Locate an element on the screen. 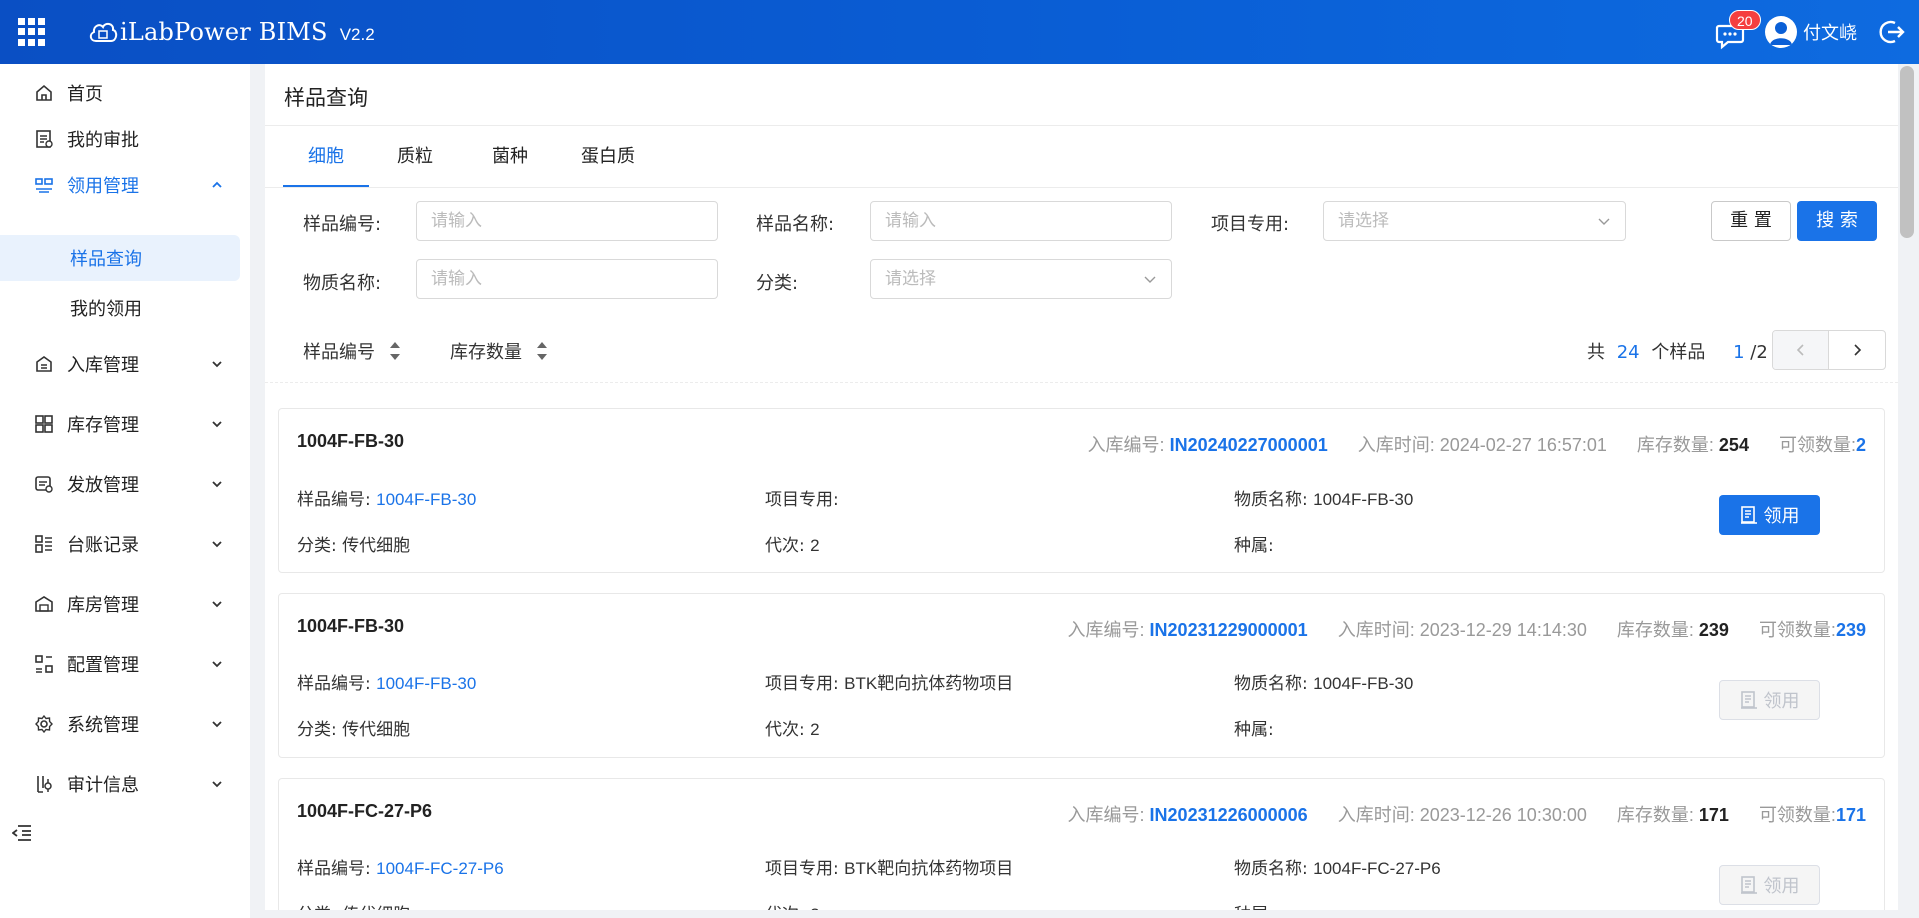 This screenshot has height=918, width=1919. sidebar-item-requisition: 领用管理 is located at coordinates (120, 185).